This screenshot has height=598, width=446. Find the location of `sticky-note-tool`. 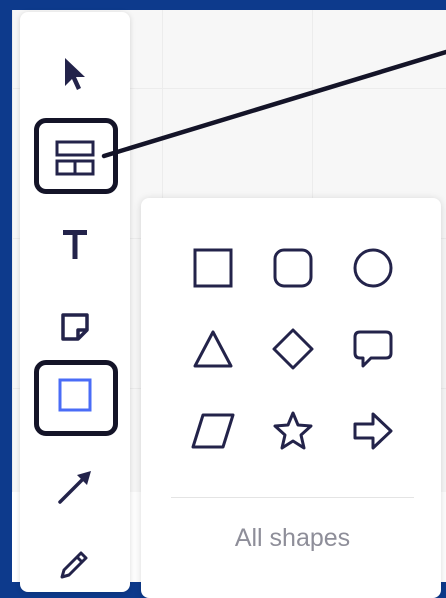

sticky-note-tool is located at coordinates (75, 327).